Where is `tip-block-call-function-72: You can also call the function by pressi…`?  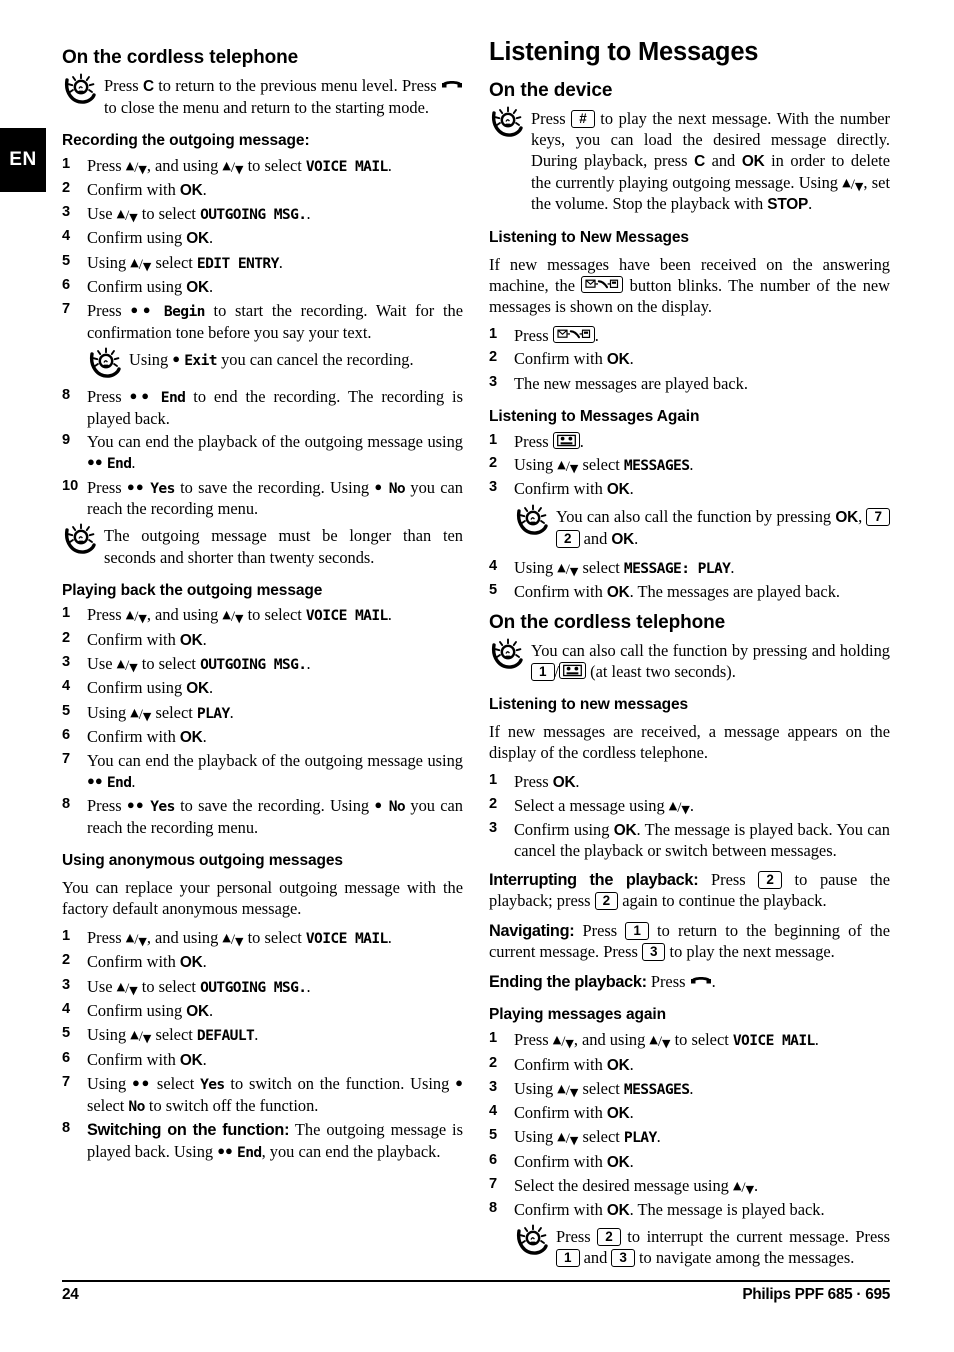 tip-block-call-function-72: You can also call the function by pressi… is located at coordinates (702, 527).